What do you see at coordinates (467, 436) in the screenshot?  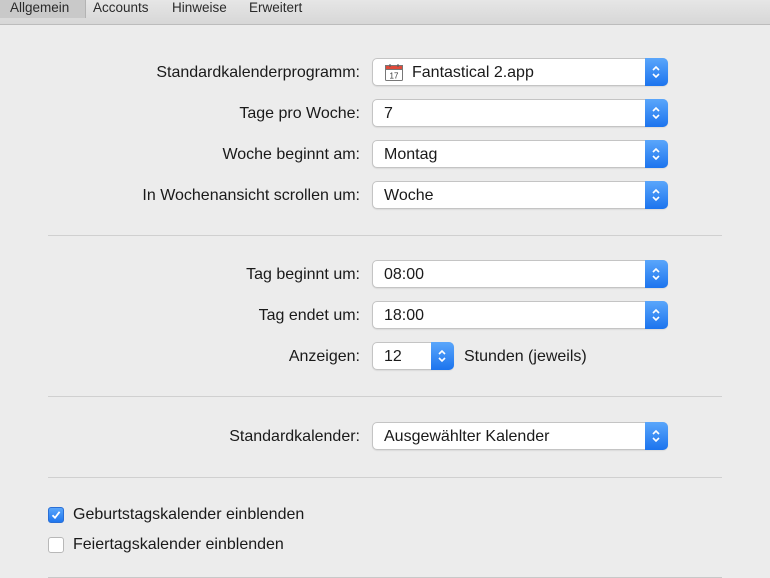 I see `default-calendar-value: Ausgewählter Kalender` at bounding box center [467, 436].